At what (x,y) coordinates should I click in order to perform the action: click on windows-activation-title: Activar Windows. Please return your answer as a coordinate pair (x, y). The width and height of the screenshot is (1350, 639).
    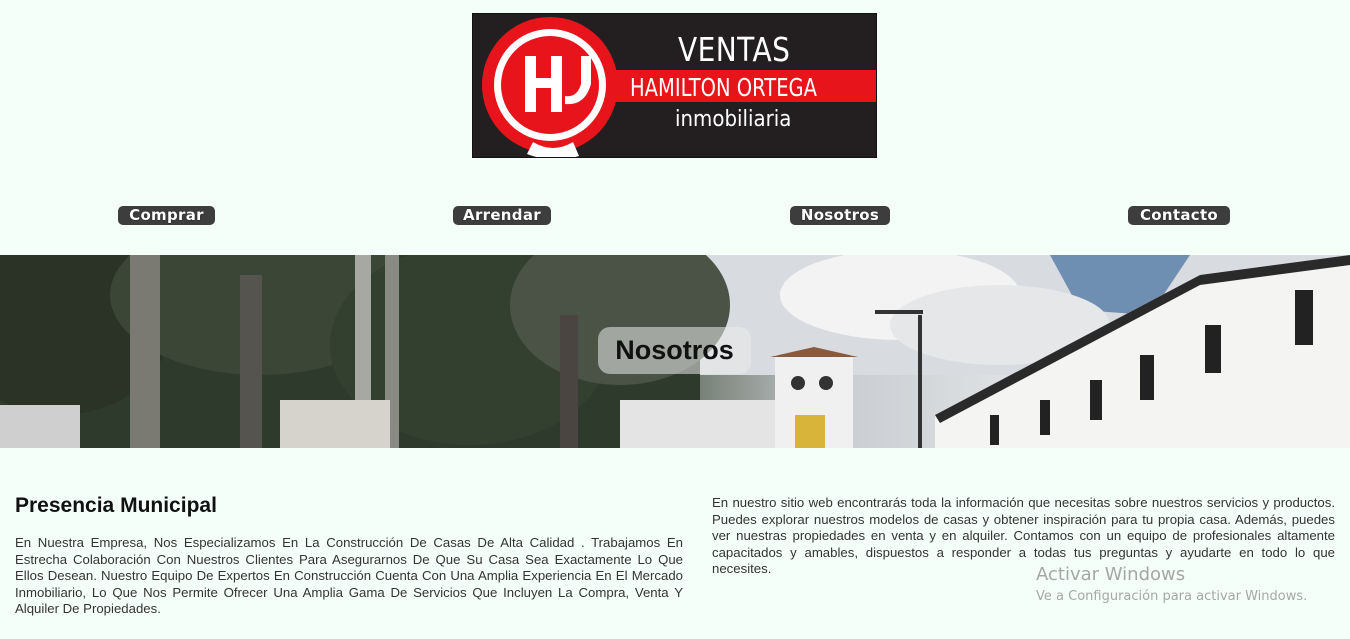
    Looking at the image, I should click on (1111, 574).